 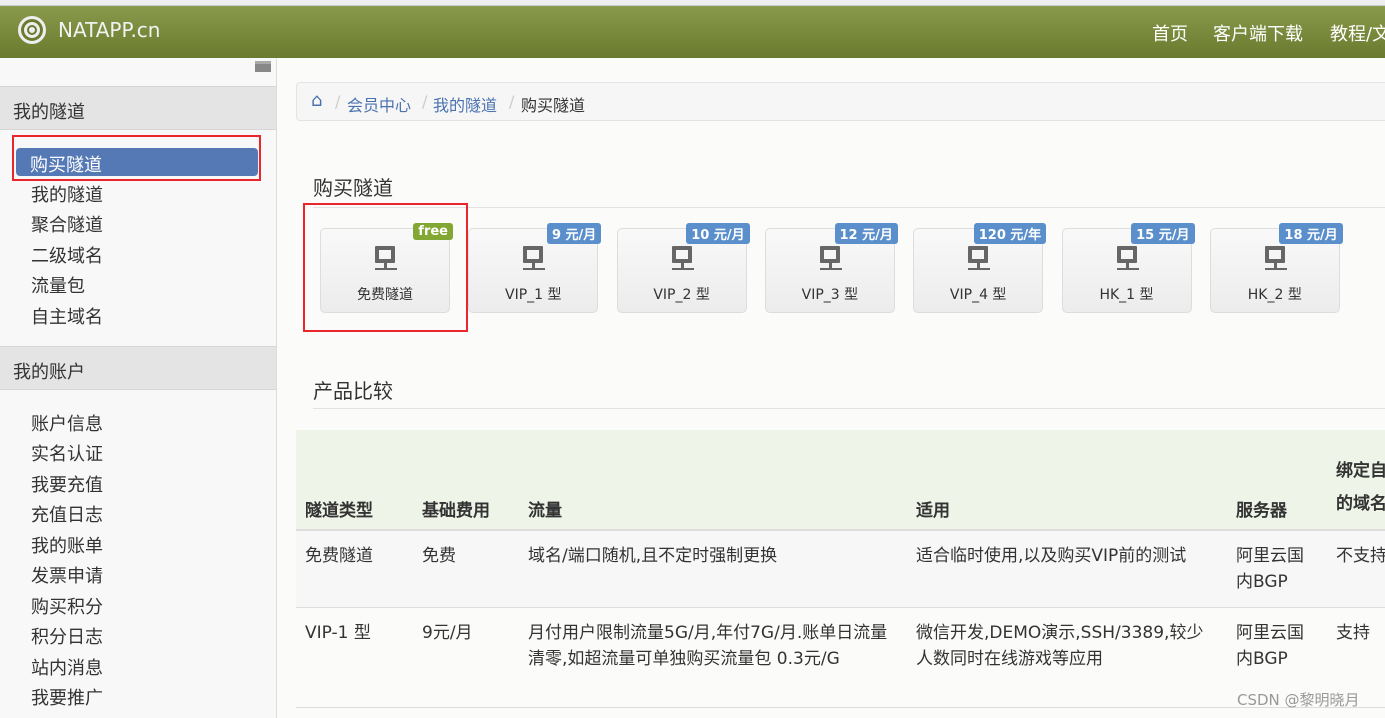 I want to click on breadcrumb: ⌂ / 会员中心 / 我的隧道 / 购买隧道, so click(x=840, y=101).